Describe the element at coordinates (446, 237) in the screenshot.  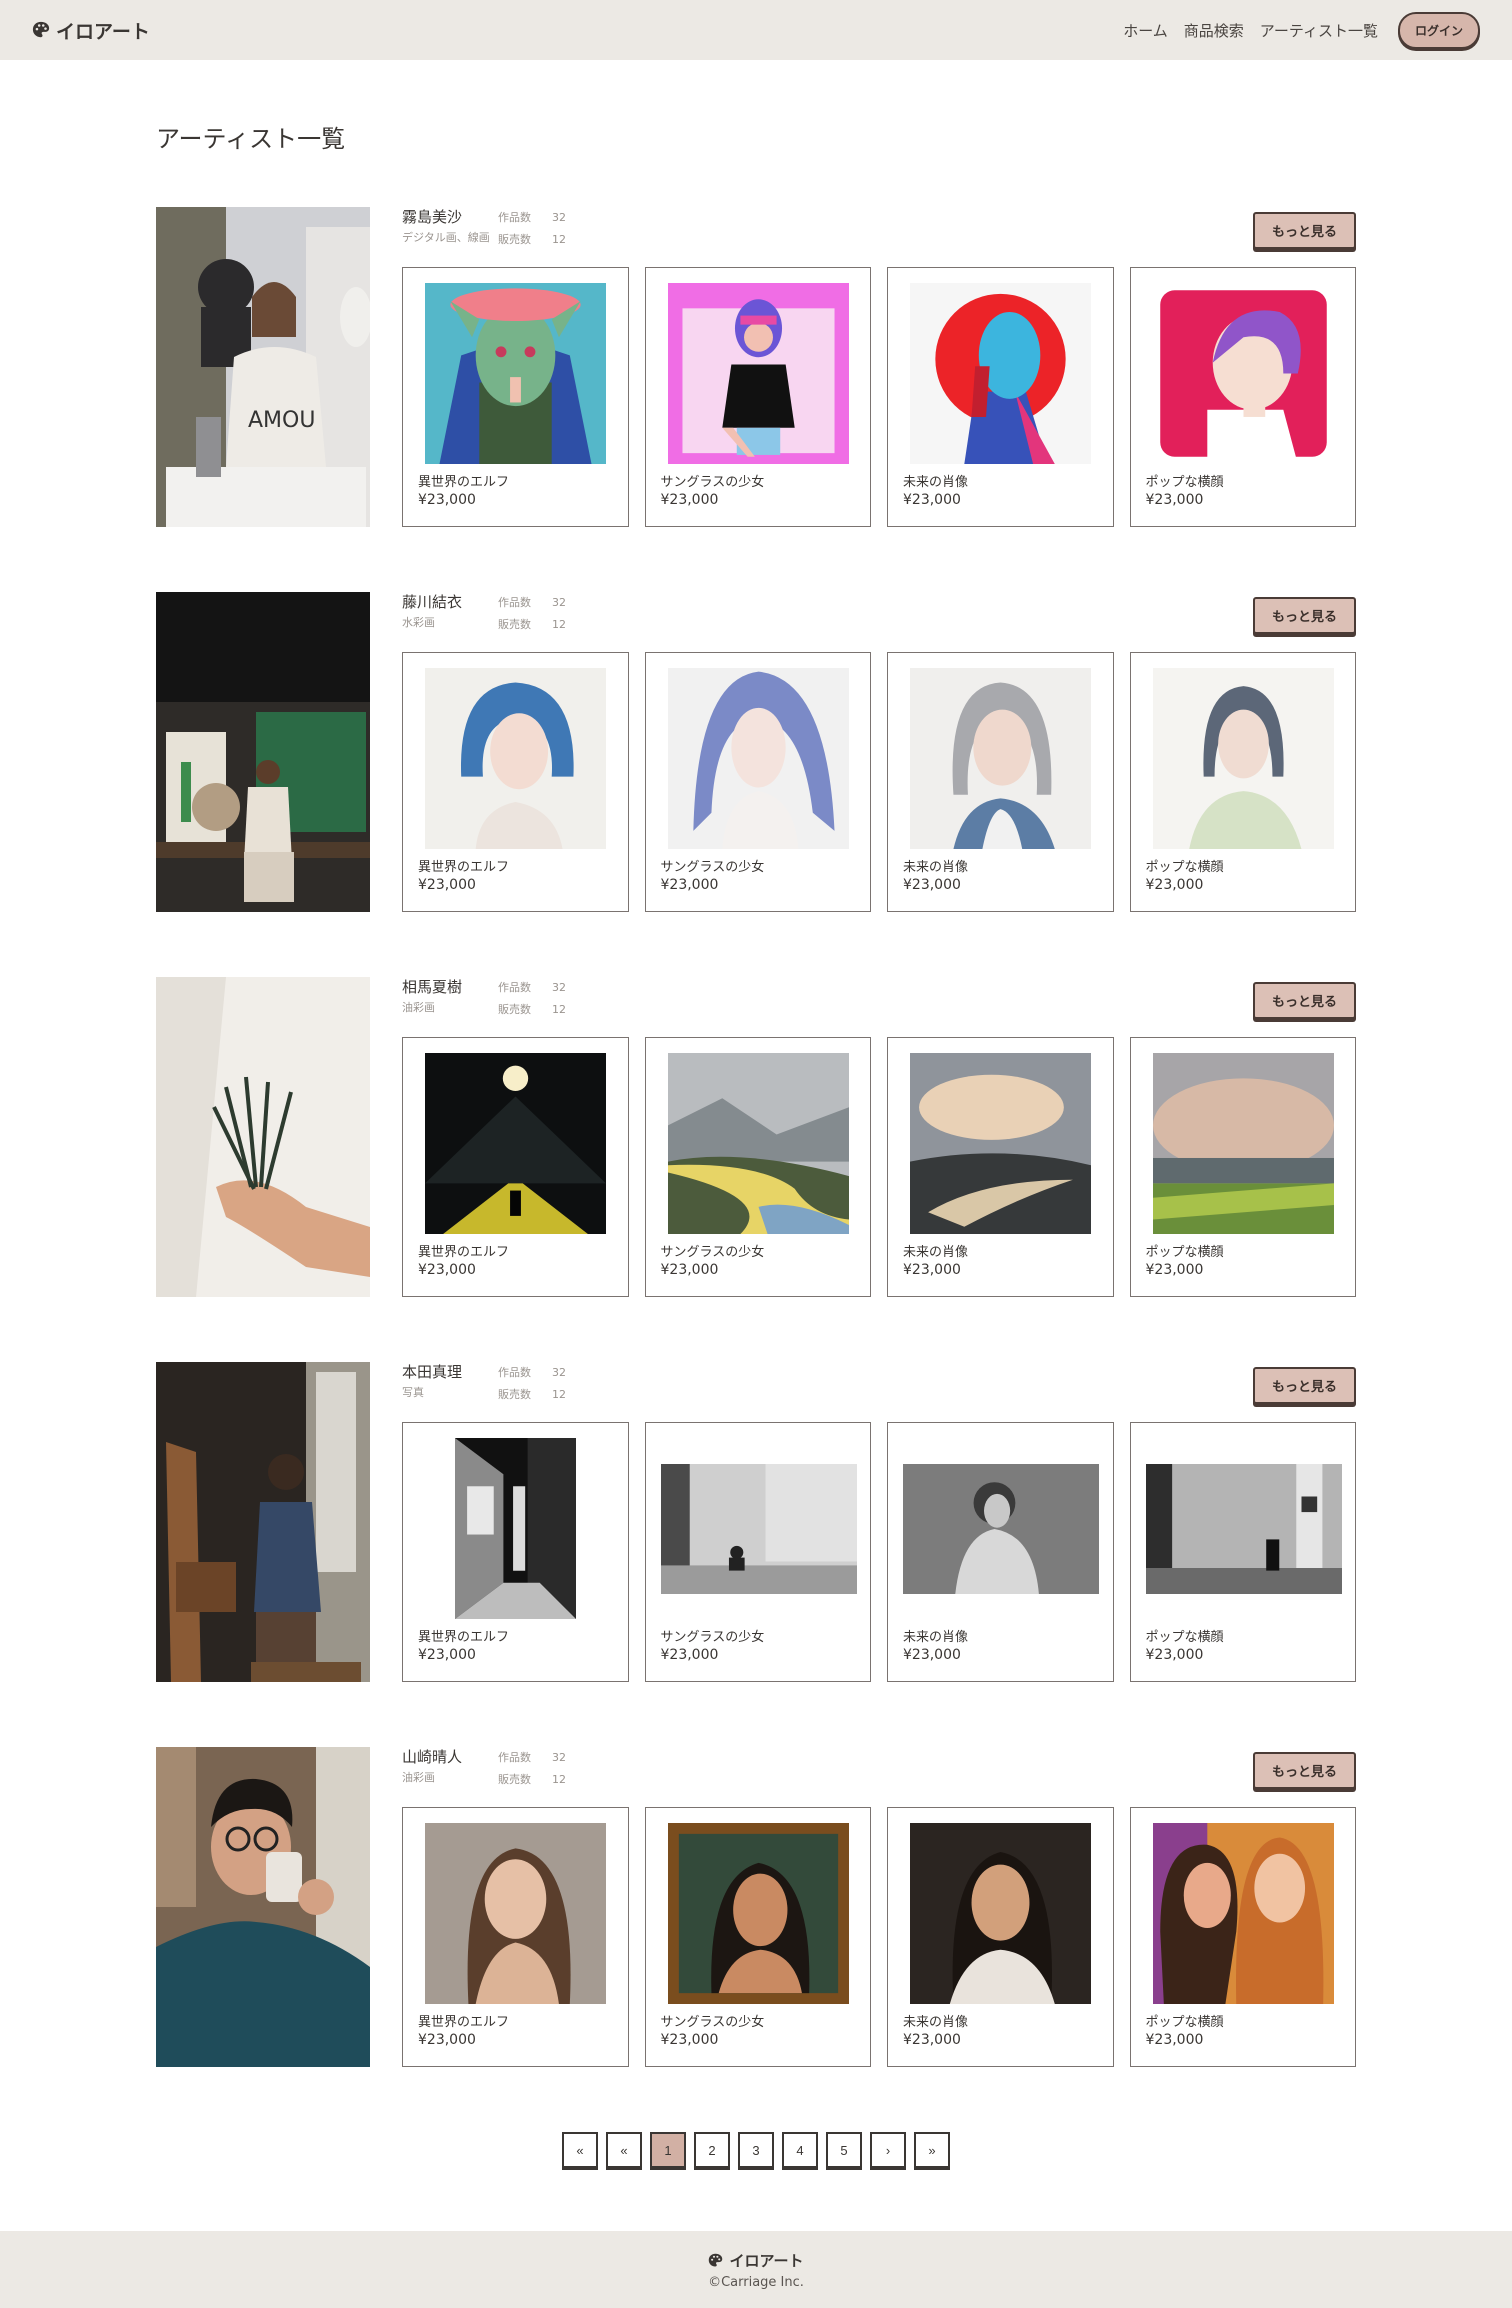
I see `artist-genre: デジタル画、線画` at that location.